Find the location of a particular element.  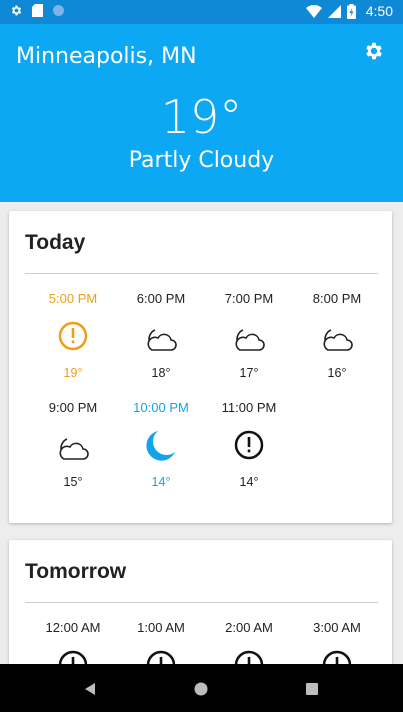

hour-forecast-item: 11:00 PM 14° is located at coordinates (249, 444).